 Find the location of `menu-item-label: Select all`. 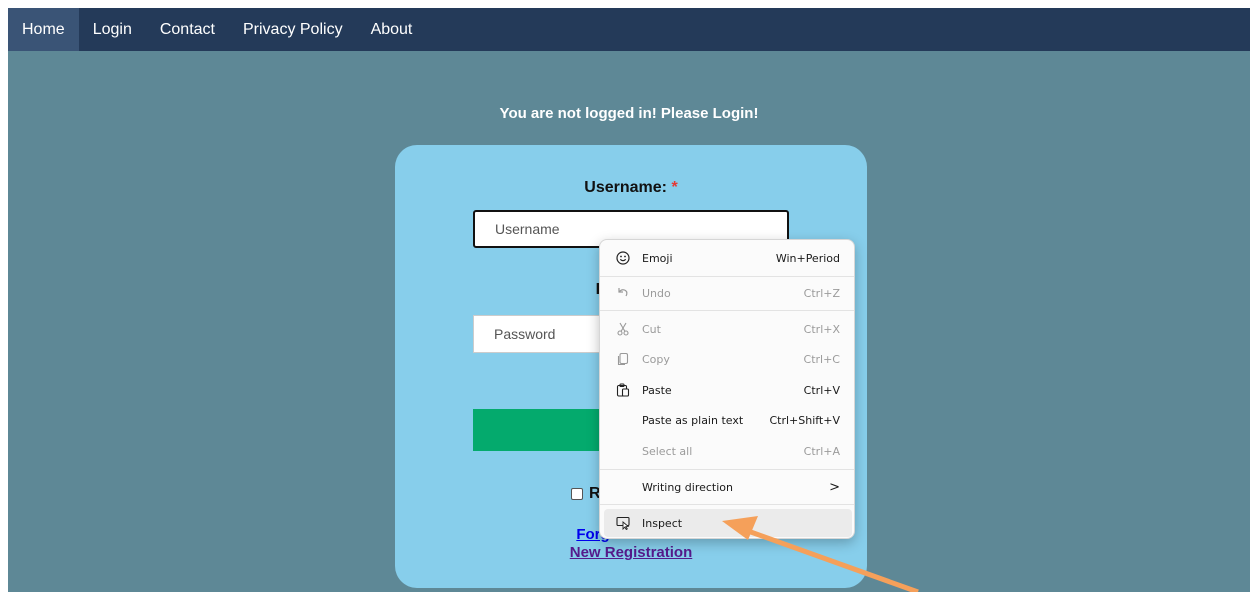

menu-item-label: Select all is located at coordinates (667, 451).